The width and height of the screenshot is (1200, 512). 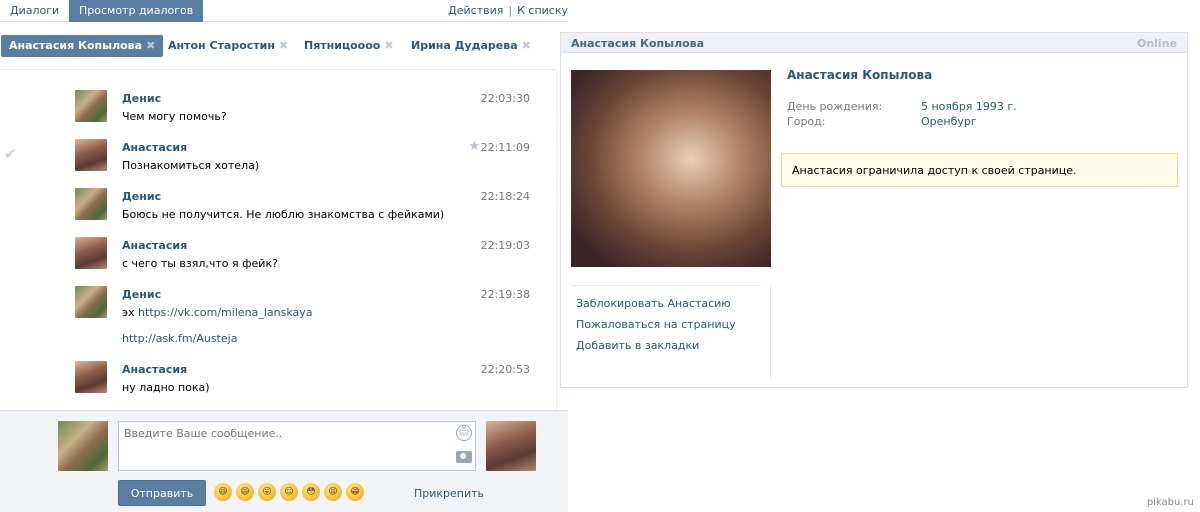 What do you see at coordinates (474, 146) in the screenshot?
I see `star-icon: ★` at bounding box center [474, 146].